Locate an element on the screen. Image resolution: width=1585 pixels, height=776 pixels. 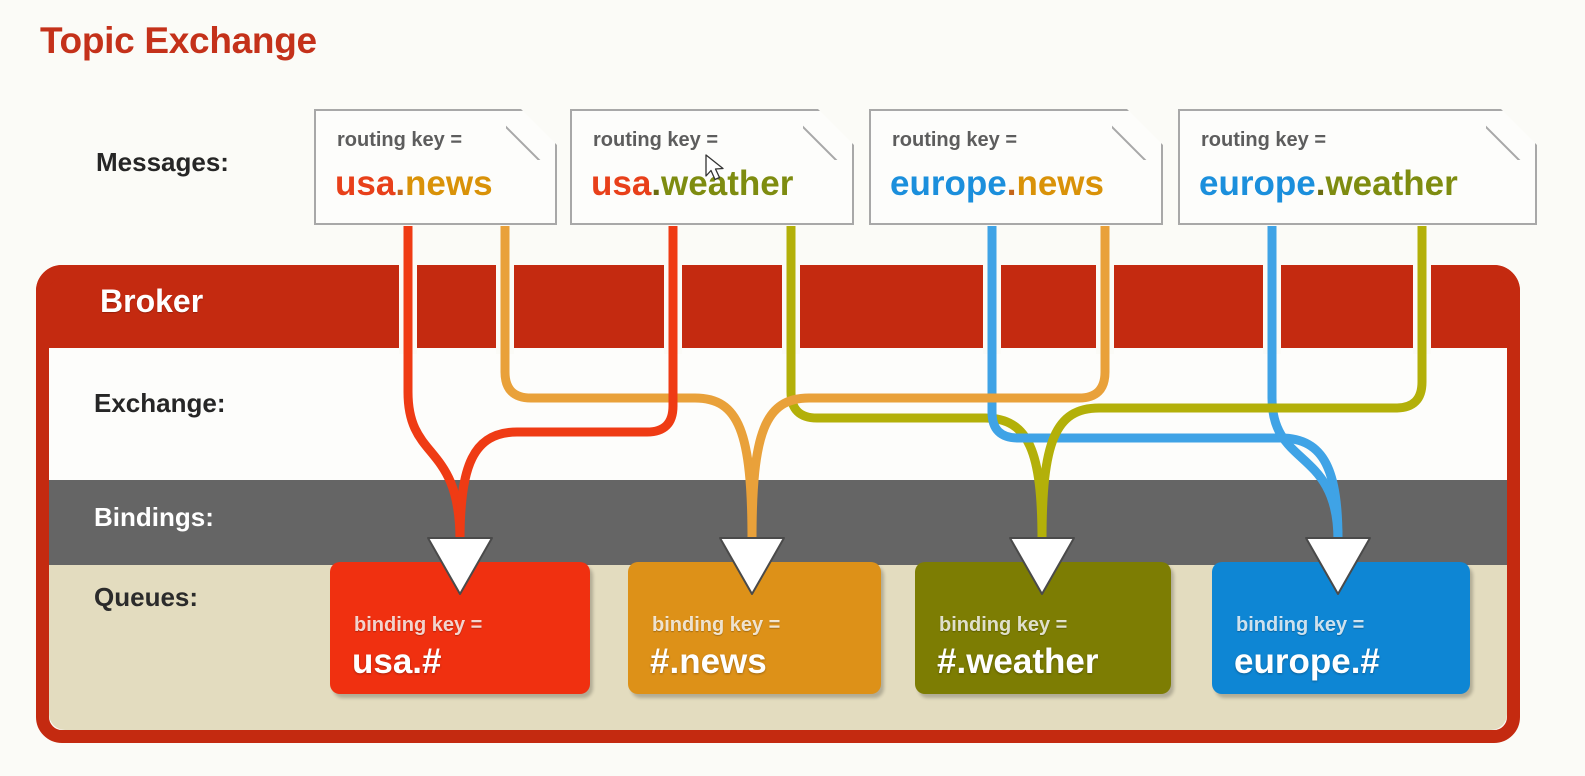
queue-box: binding key = #.weather is located at coordinates (1043, 628).